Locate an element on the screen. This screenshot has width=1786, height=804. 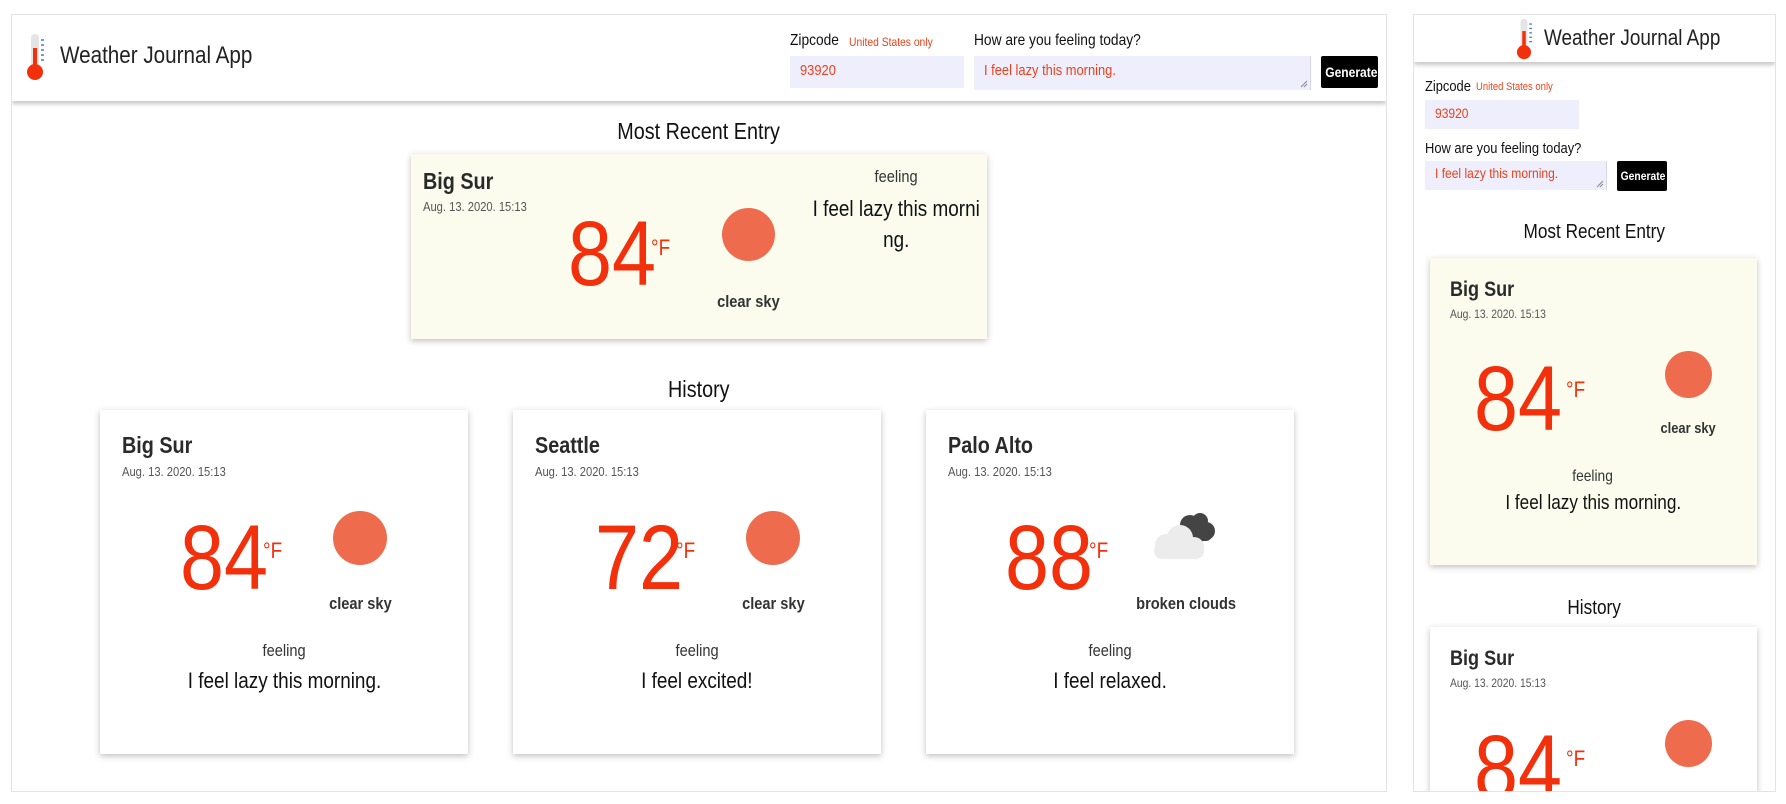
card-temperature: 72 is located at coordinates (639, 558).